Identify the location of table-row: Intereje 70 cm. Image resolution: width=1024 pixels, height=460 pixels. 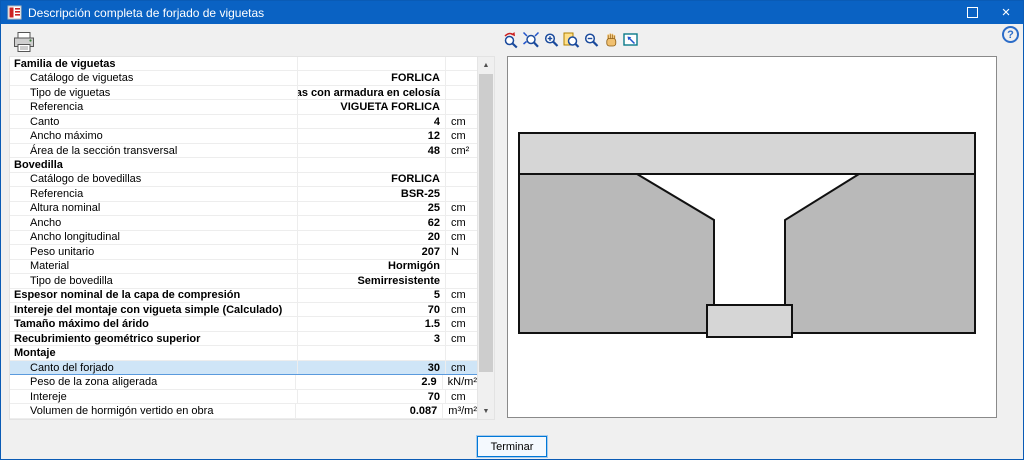
(243, 397).